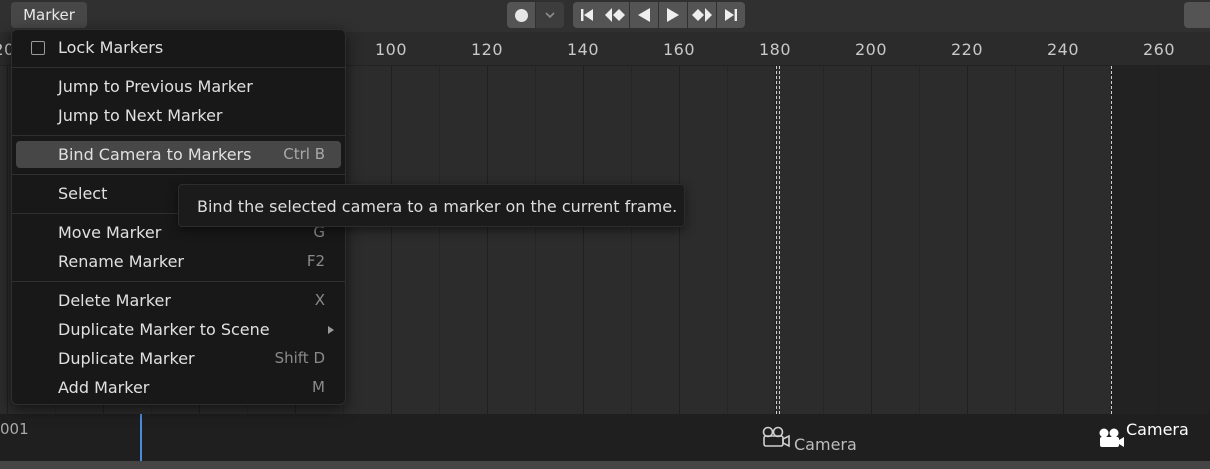 This screenshot has height=469, width=1210. I want to click on menu-item-duplicate-marker: Duplicate Marker Shift D, so click(178, 358).